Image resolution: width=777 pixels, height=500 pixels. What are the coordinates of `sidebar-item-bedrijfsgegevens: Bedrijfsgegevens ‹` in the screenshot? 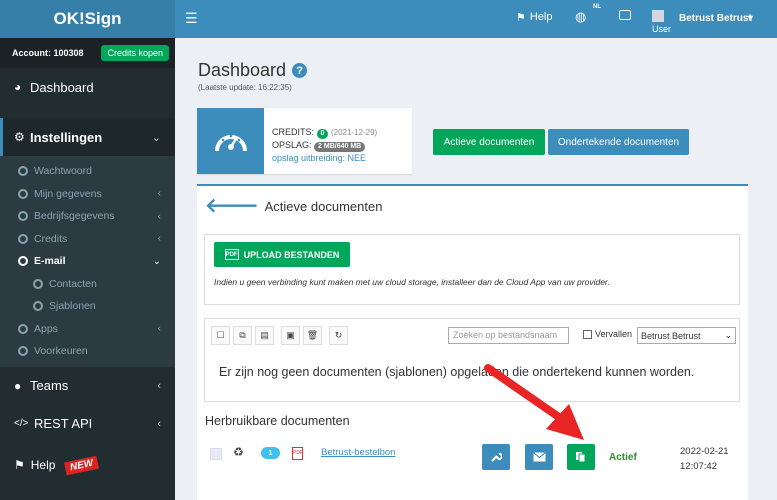 It's located at (87, 216).